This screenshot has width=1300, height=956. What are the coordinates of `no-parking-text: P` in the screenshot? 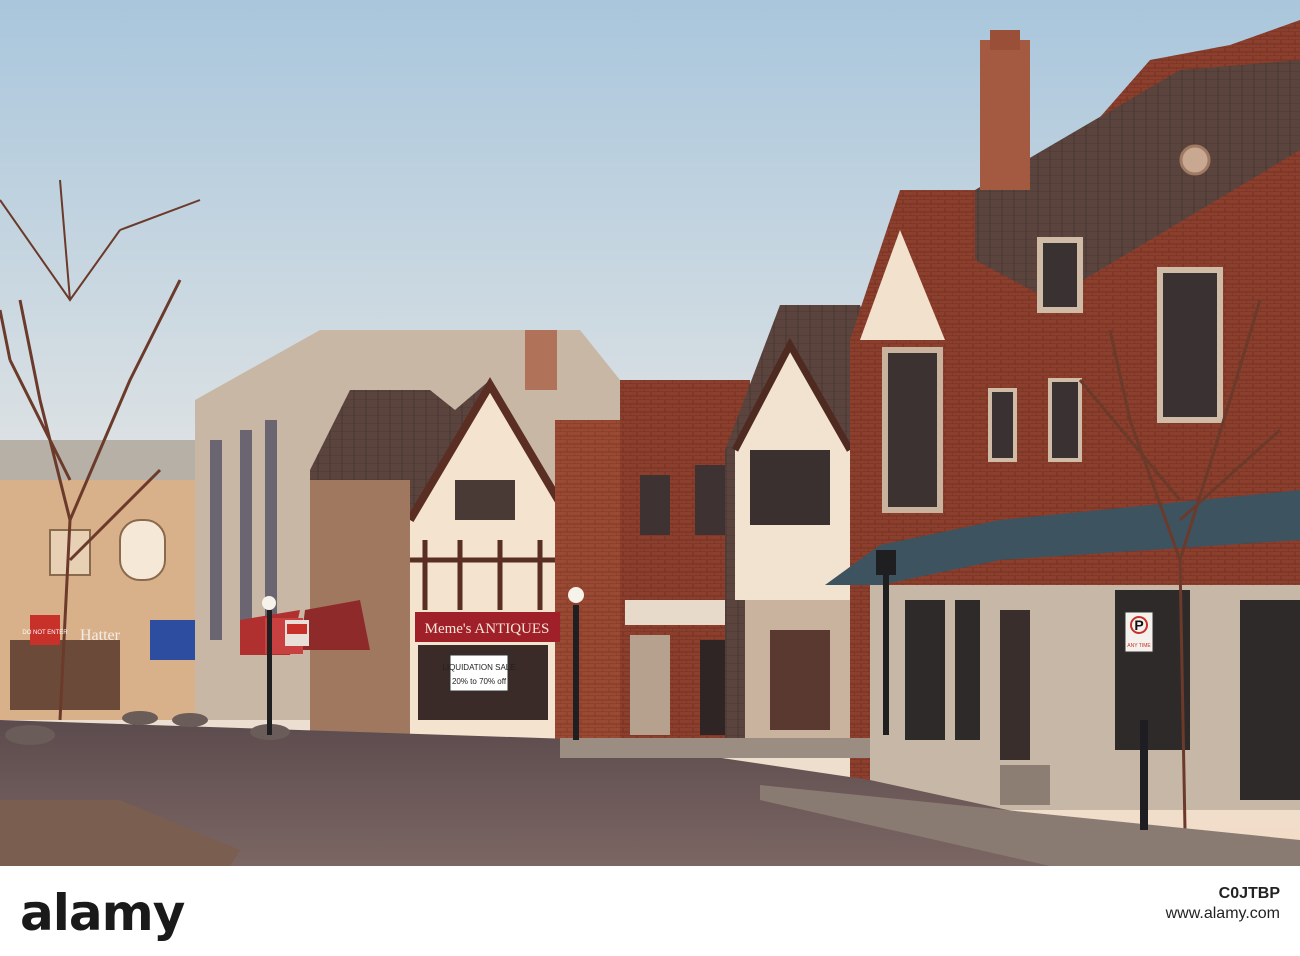 It's located at (1138, 625).